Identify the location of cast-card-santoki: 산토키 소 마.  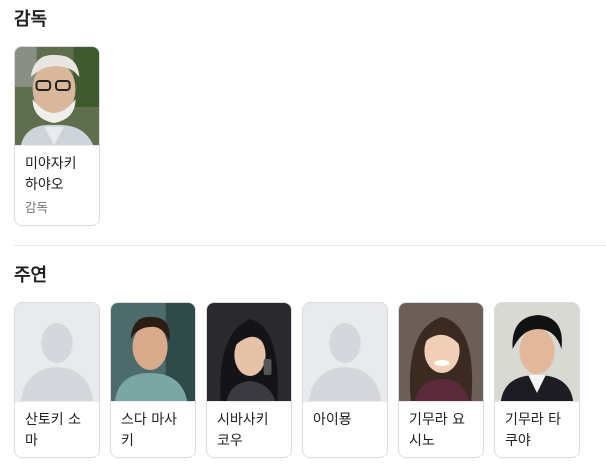
(57, 380).